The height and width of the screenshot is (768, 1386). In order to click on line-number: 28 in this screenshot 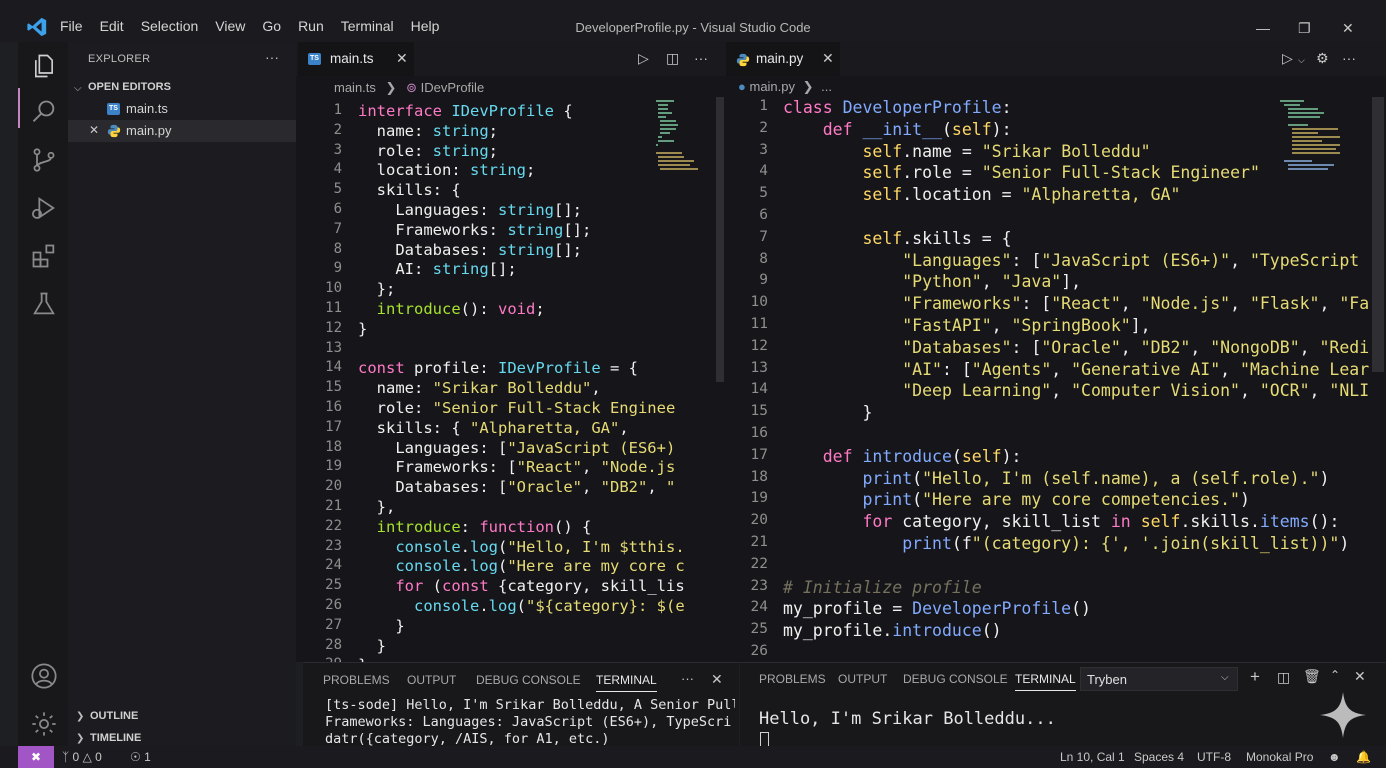, I will do `click(333, 644)`.